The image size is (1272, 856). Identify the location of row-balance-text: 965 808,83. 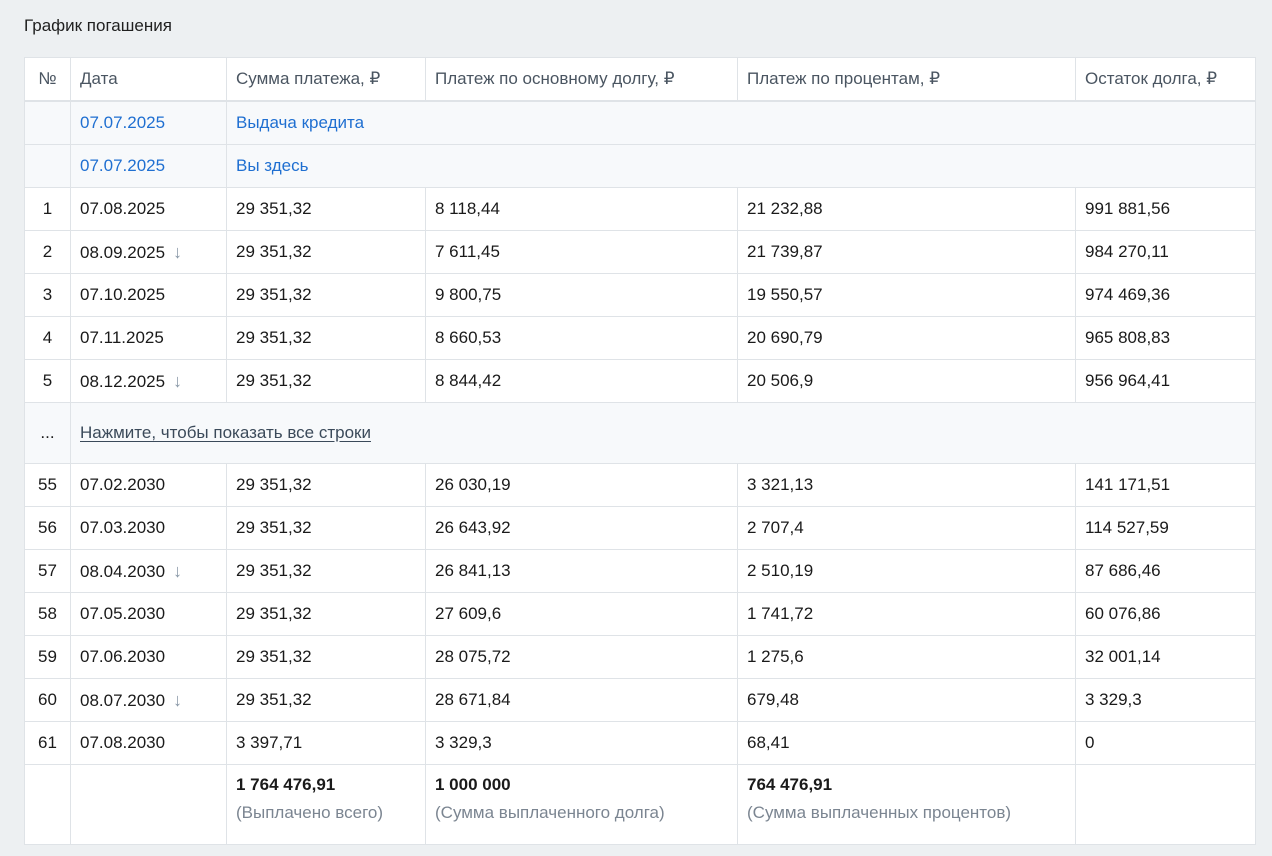
(1128, 337).